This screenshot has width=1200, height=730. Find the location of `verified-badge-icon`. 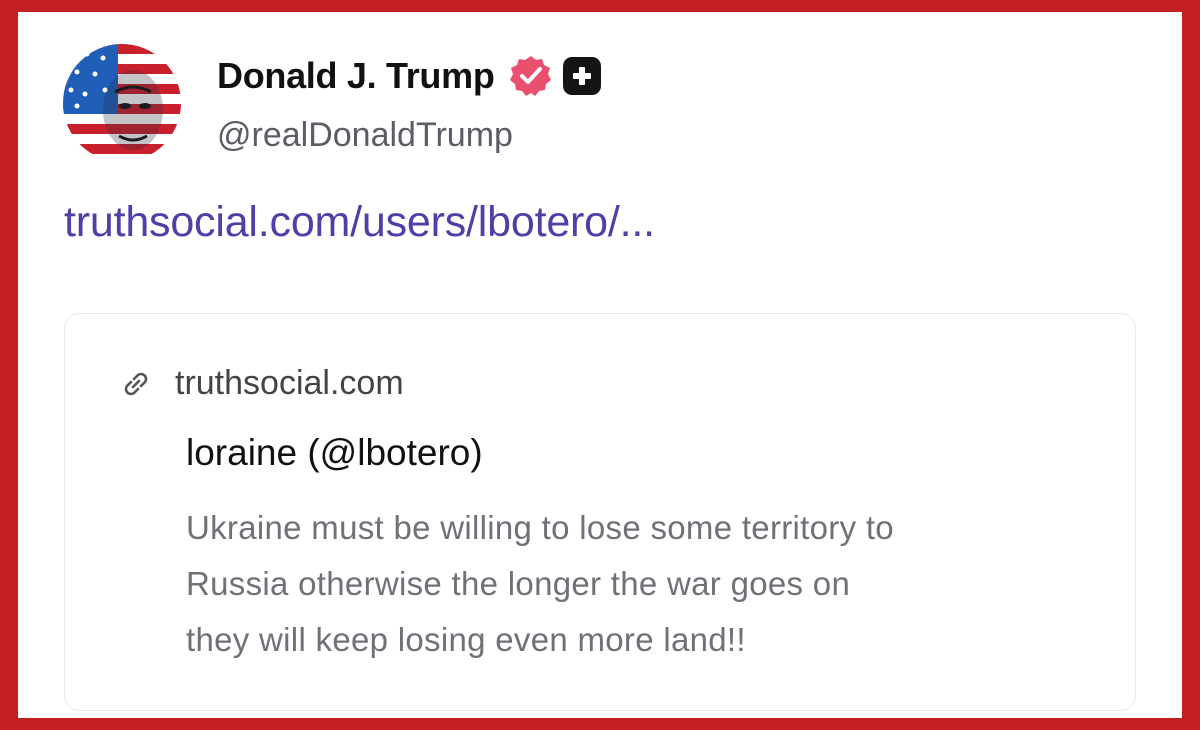

verified-badge-icon is located at coordinates (531, 76).